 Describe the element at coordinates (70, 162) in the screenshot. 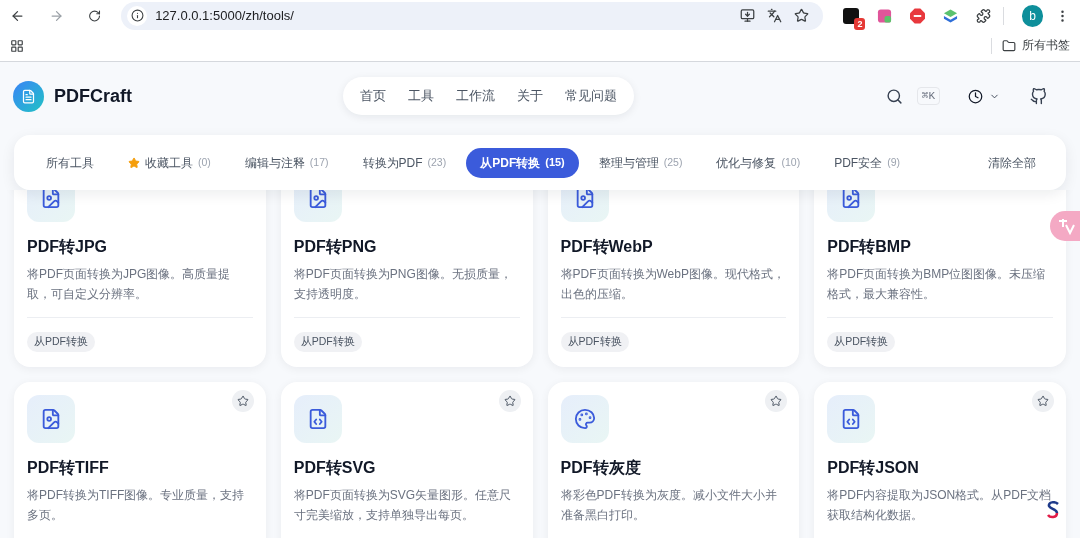

I see `filter-tab: 所有工具` at that location.